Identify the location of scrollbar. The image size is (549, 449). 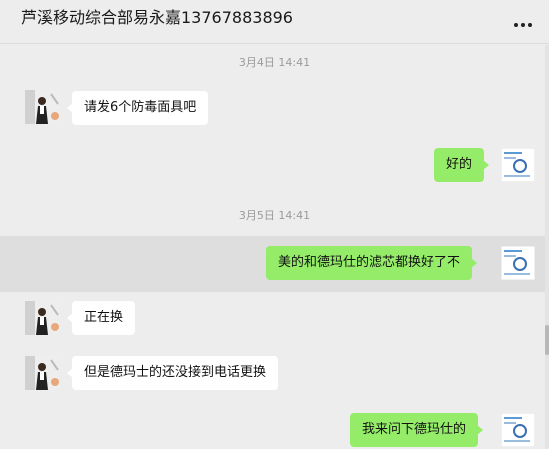
(547, 247).